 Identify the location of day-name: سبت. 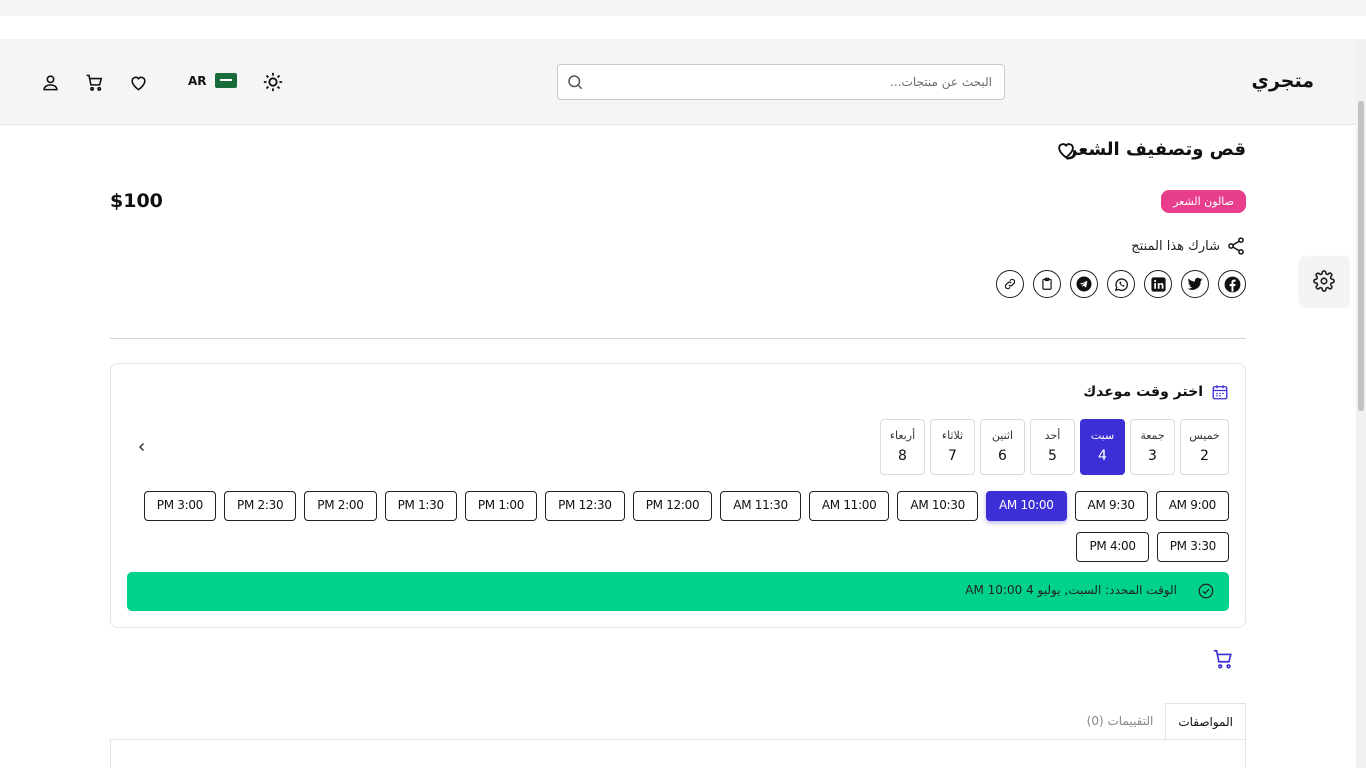
(1102, 435).